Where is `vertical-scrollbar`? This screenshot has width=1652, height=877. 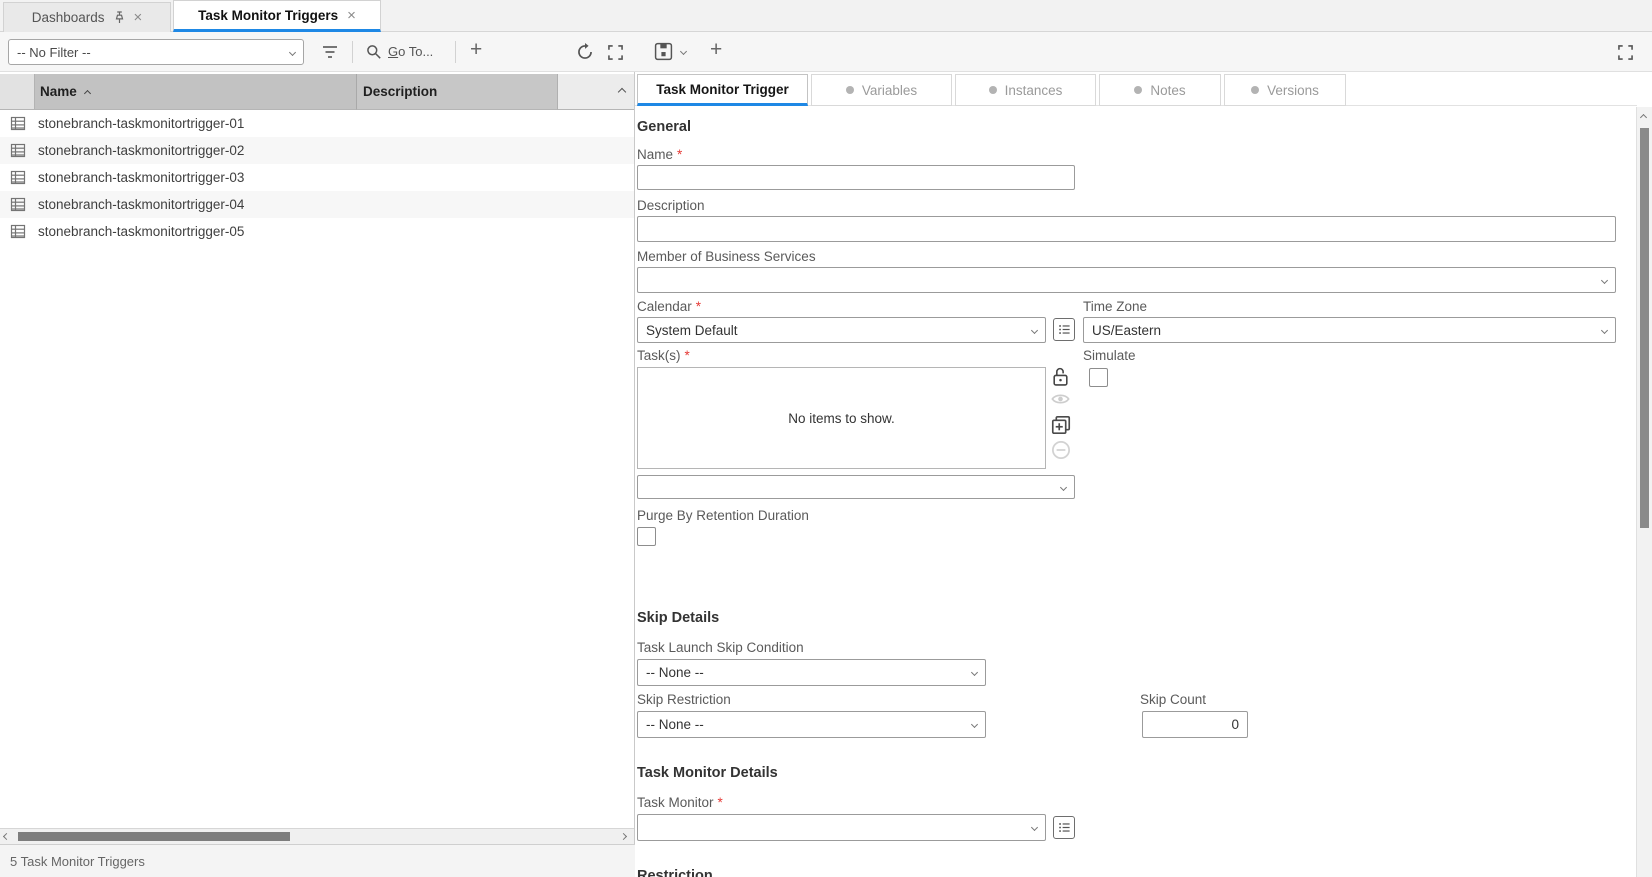
vertical-scrollbar is located at coordinates (1644, 492).